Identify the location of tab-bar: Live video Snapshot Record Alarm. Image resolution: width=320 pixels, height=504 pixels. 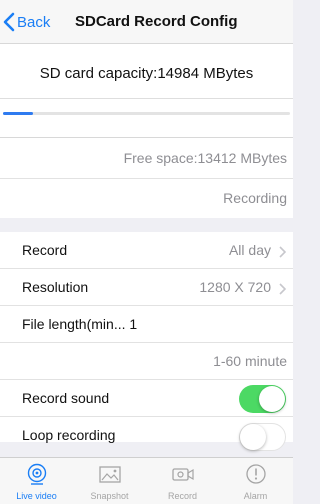
(146, 480).